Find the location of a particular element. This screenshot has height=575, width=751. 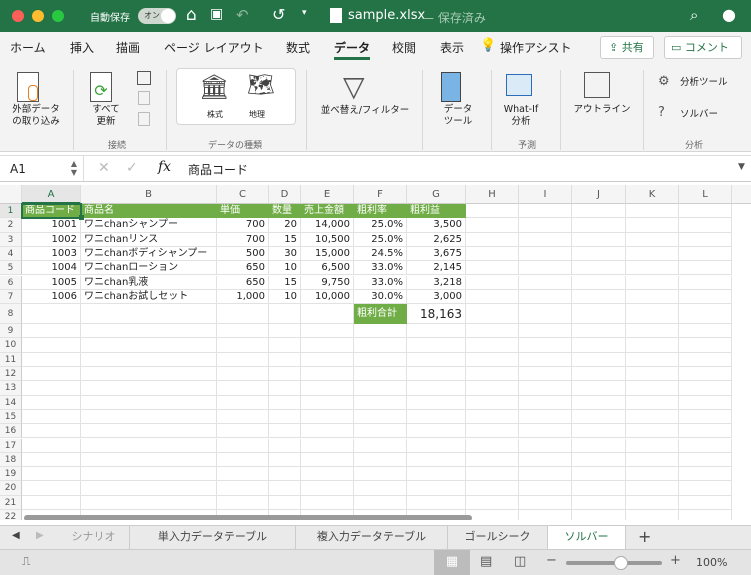

queries-connections-icon is located at coordinates (144, 78).